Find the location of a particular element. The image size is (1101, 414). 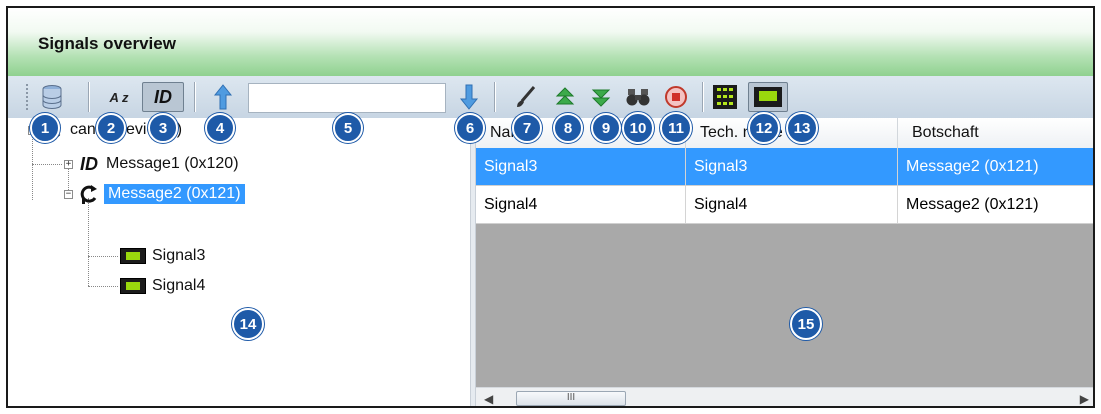

expand-all-button is located at coordinates (565, 97).